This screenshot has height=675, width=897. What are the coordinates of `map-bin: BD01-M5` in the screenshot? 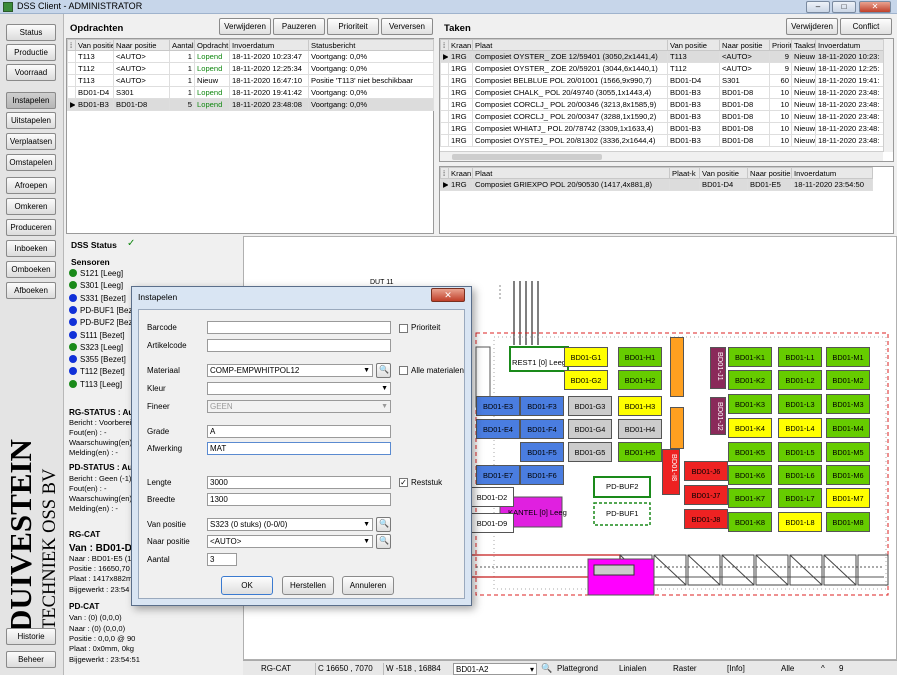 It's located at (848, 452).